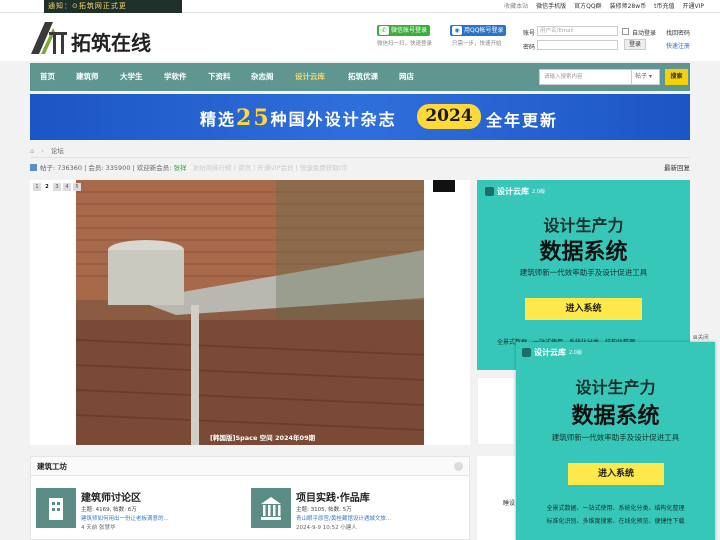  What do you see at coordinates (271, 508) in the screenshot?
I see `temple-icon` at bounding box center [271, 508].